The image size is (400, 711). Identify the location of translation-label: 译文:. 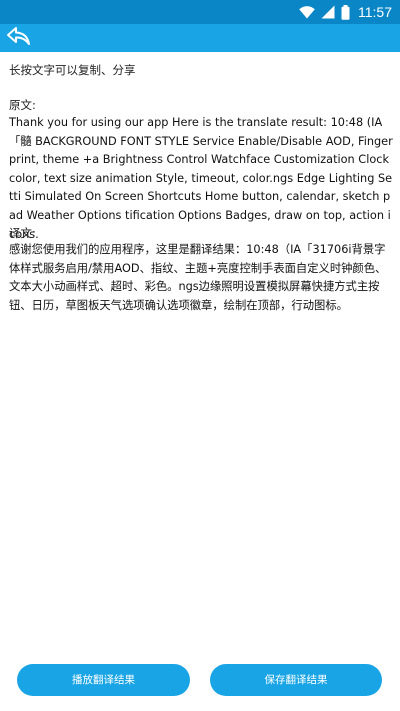
(22, 233).